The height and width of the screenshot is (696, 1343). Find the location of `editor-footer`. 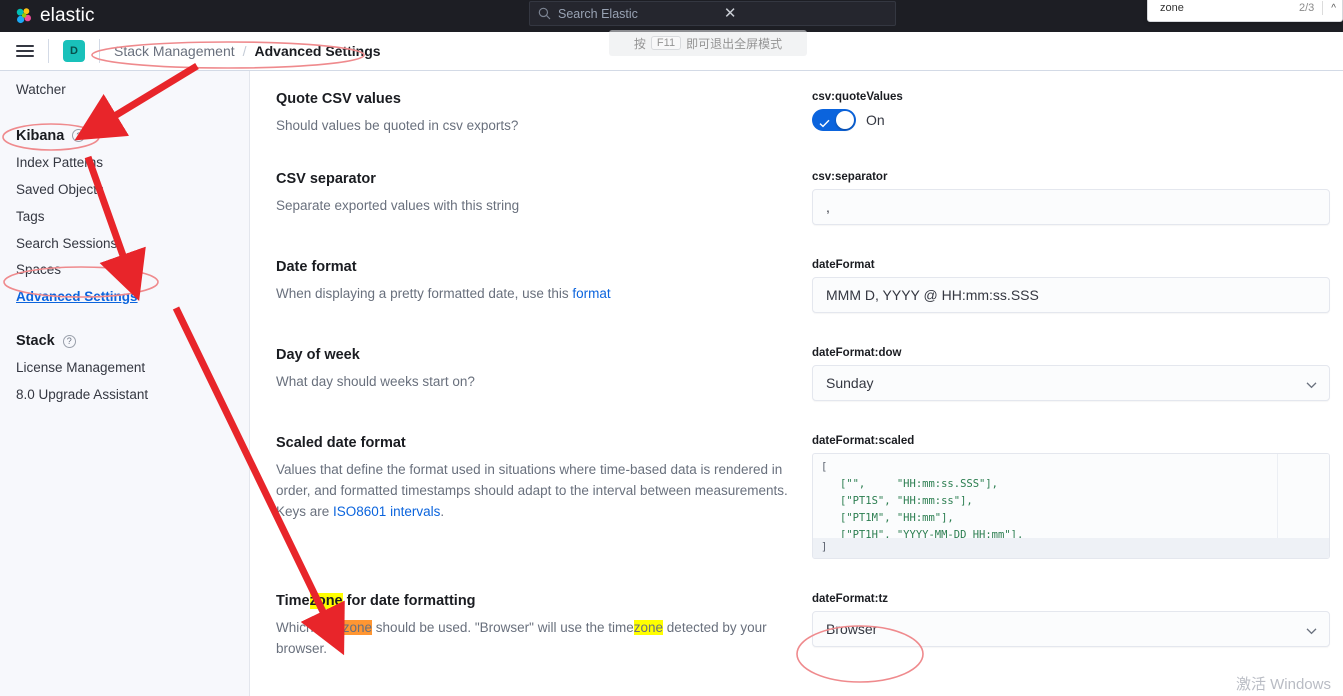

editor-footer is located at coordinates (1071, 547).